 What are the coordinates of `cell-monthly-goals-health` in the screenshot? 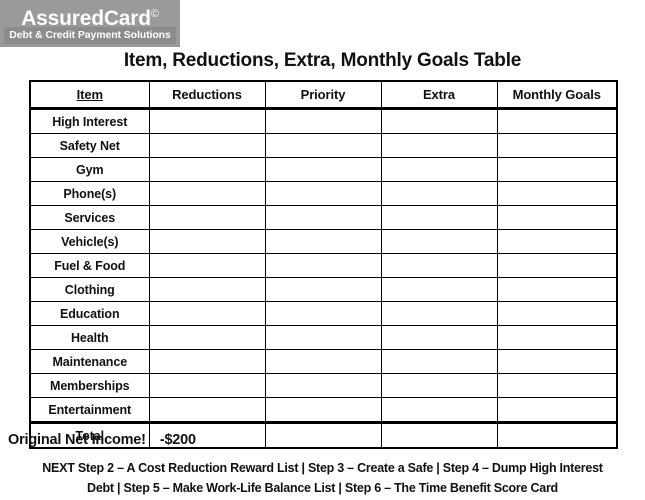 It's located at (557, 337).